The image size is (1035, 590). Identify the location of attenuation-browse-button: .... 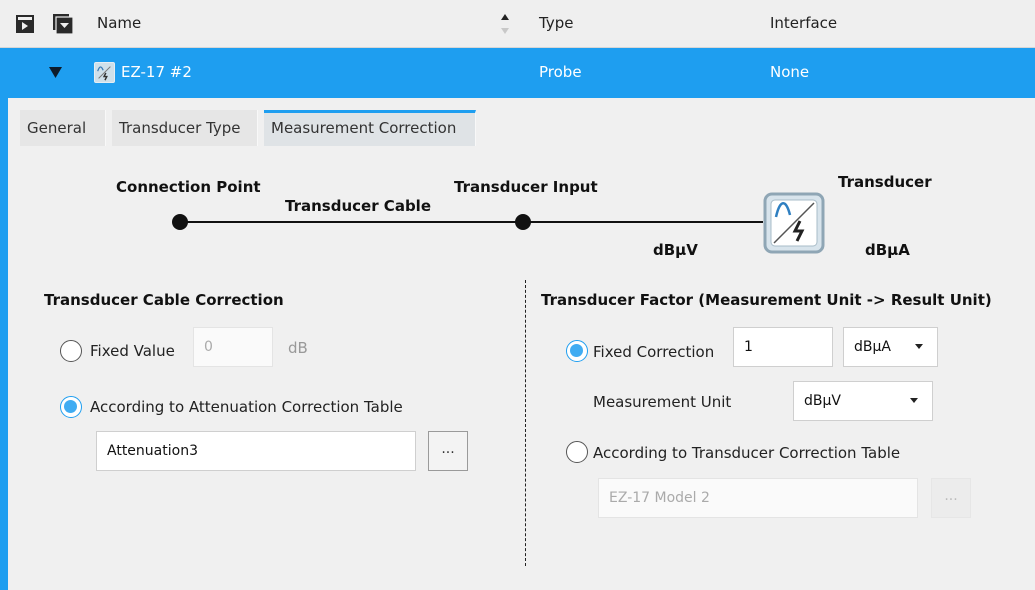
(448, 451).